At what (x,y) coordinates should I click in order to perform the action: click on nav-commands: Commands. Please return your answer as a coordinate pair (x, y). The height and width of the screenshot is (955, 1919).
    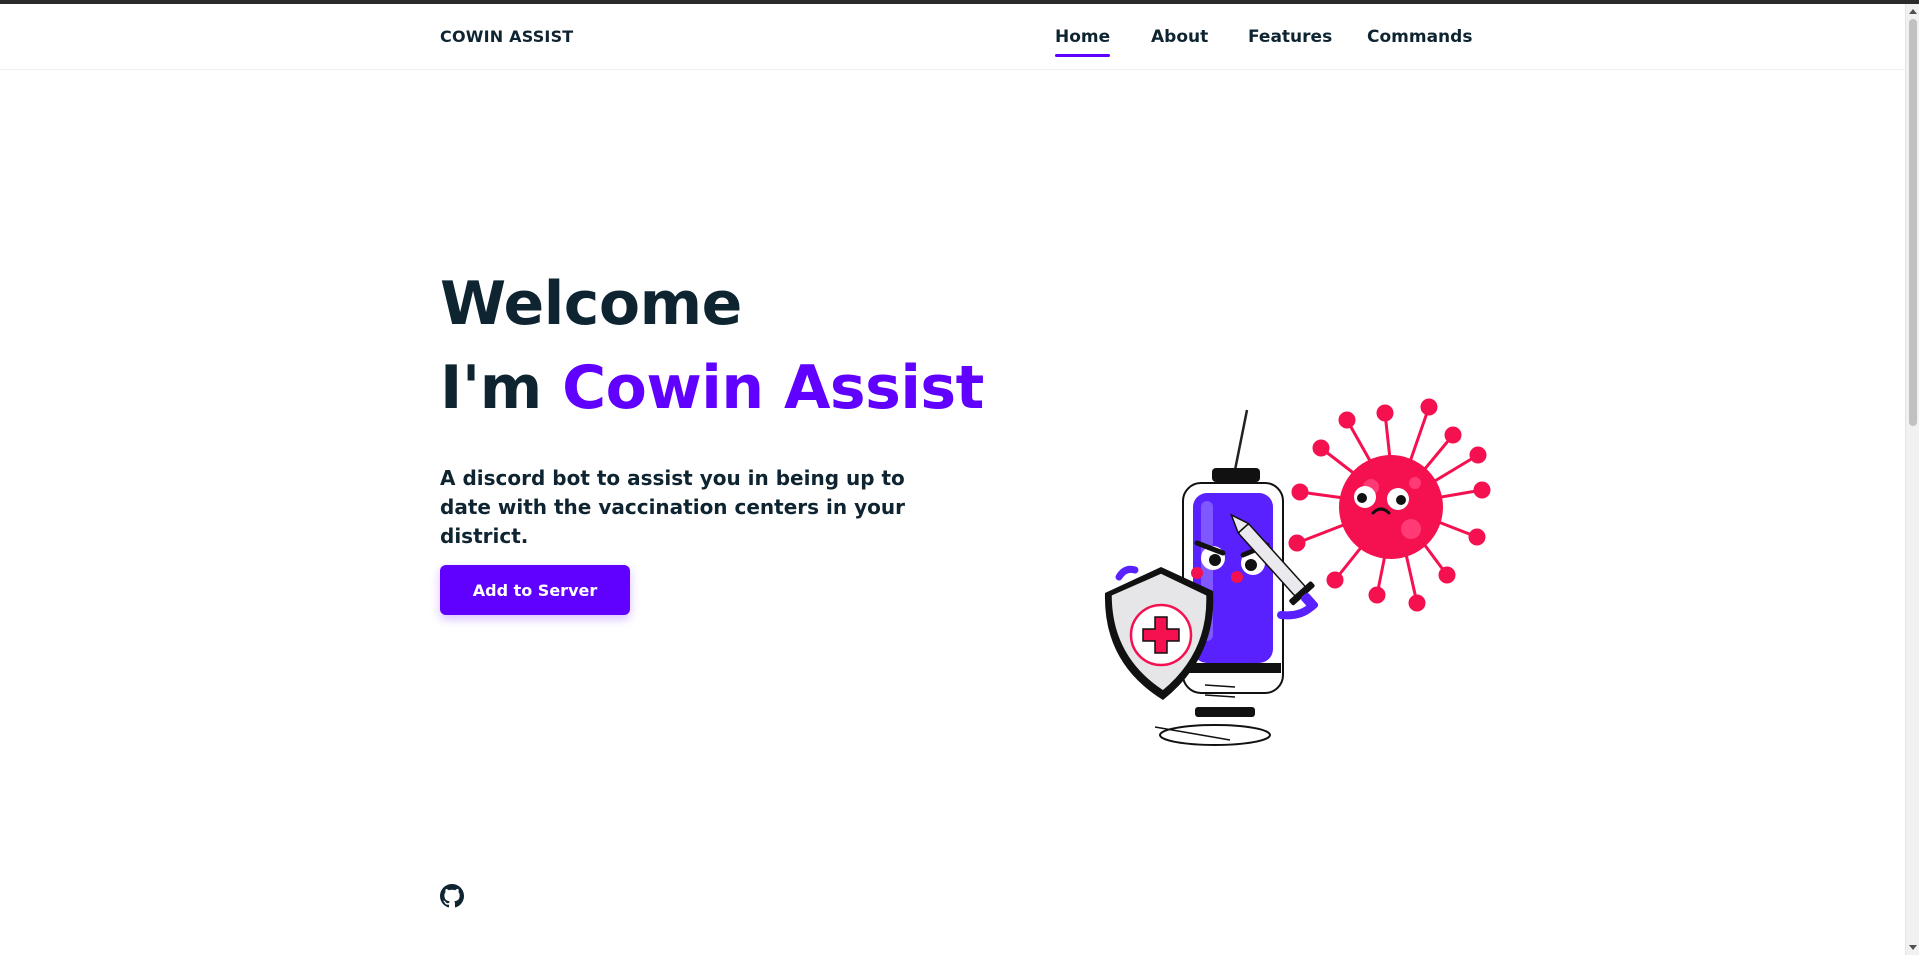
    Looking at the image, I should click on (1419, 42).